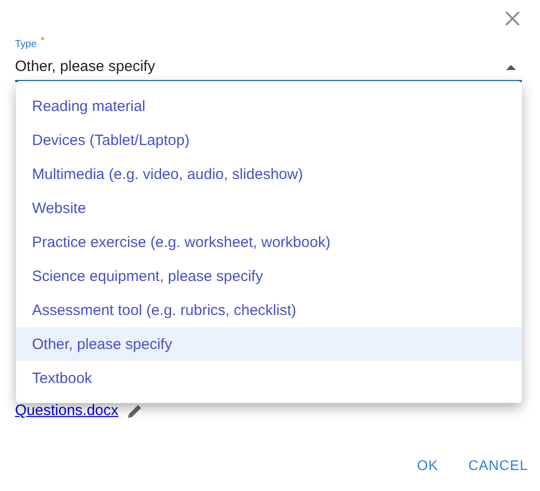 This screenshot has width=540, height=491. What do you see at coordinates (269, 344) in the screenshot?
I see `menu-item: Other, please specify` at bounding box center [269, 344].